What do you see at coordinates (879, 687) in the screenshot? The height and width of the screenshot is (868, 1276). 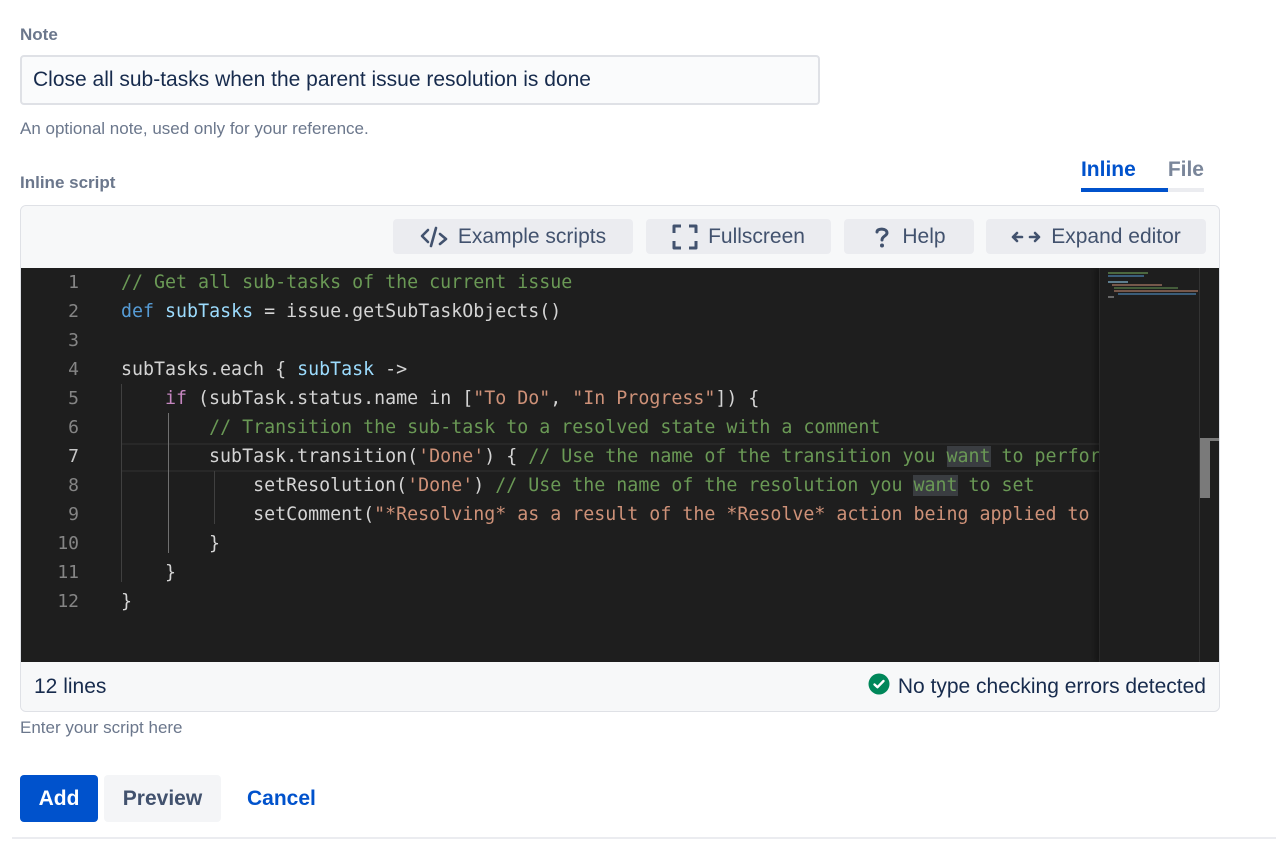 I see `check-circle-icon` at bounding box center [879, 687].